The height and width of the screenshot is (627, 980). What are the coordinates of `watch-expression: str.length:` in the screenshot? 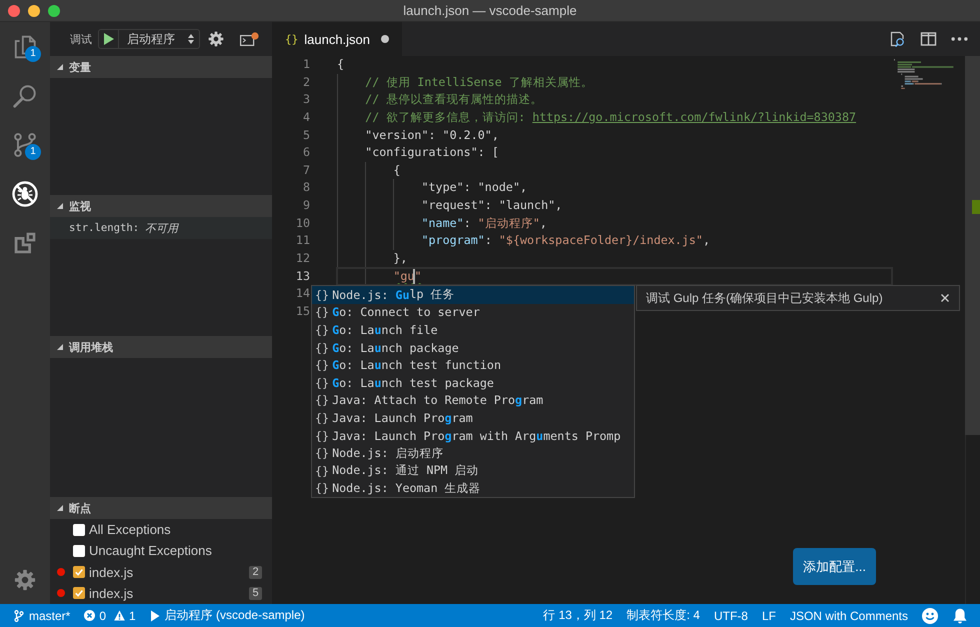 It's located at (104, 228).